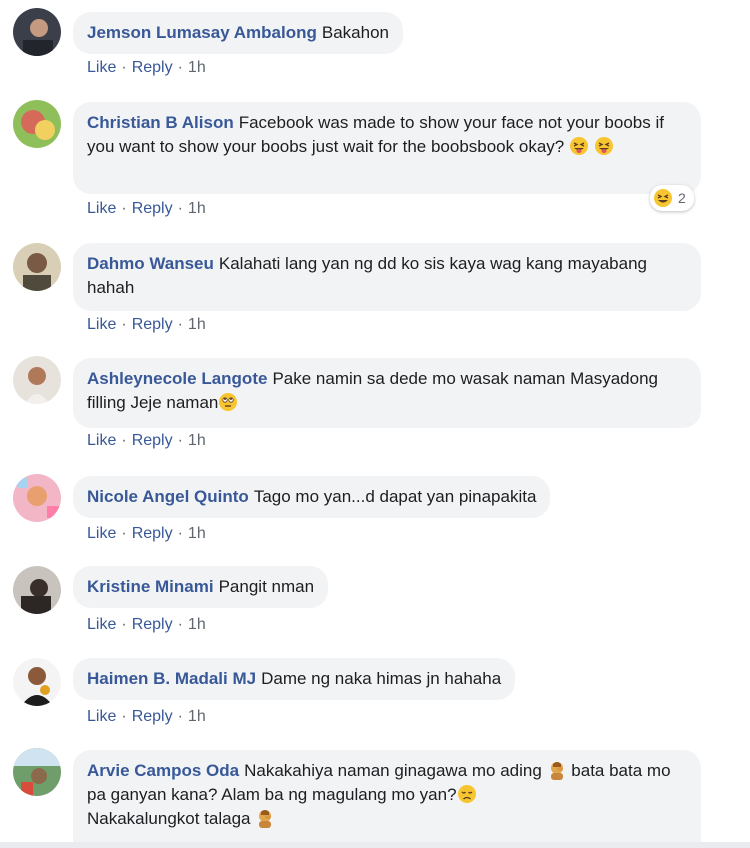  I want to click on comment-author: Christian B Alison, so click(160, 122).